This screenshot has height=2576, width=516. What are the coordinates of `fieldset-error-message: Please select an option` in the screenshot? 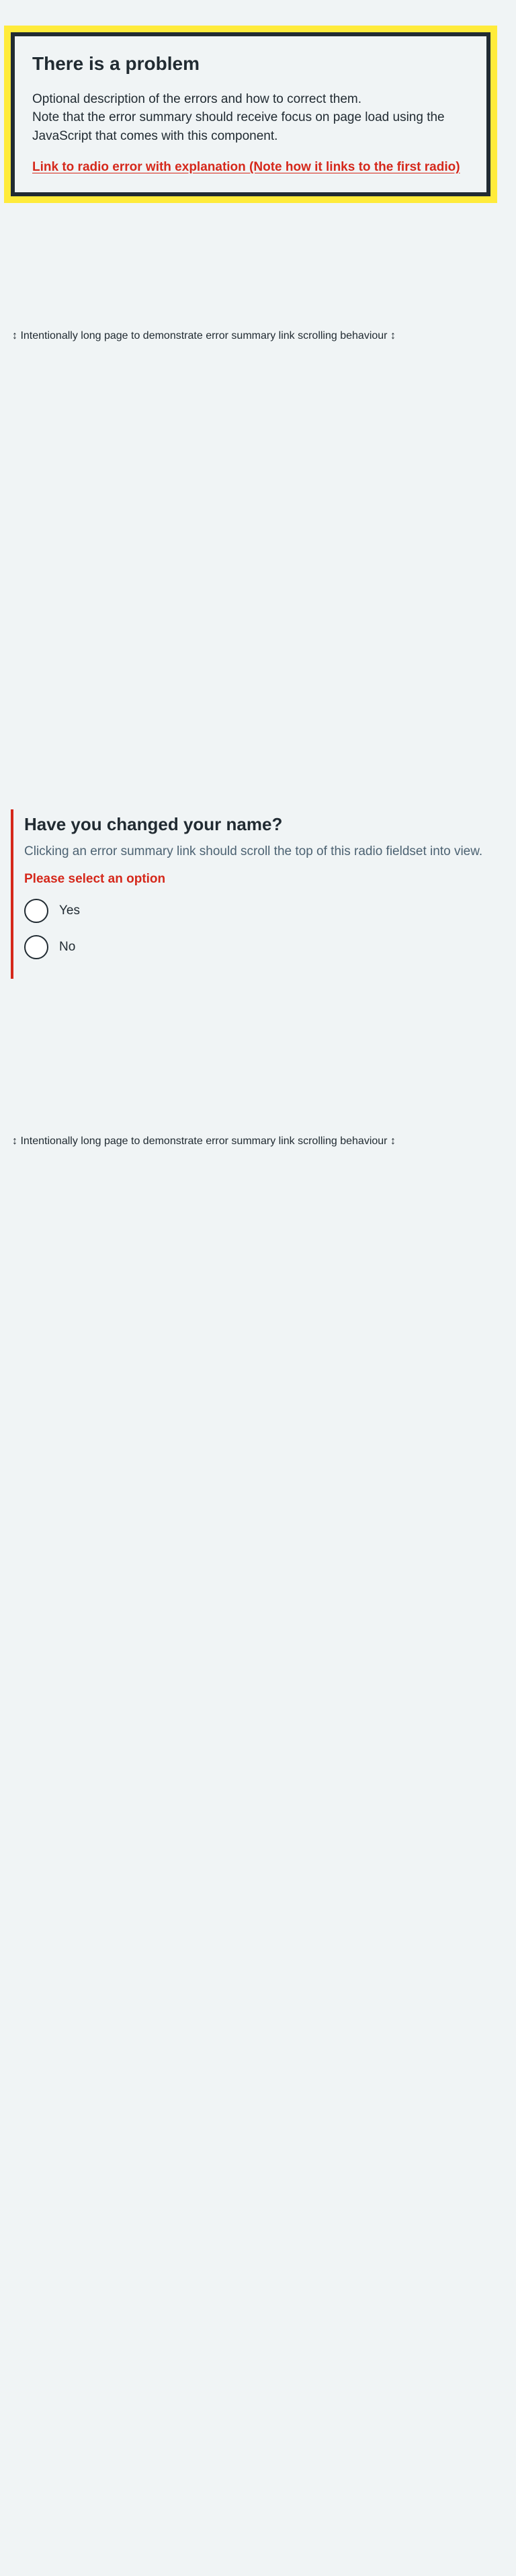 It's located at (95, 878).